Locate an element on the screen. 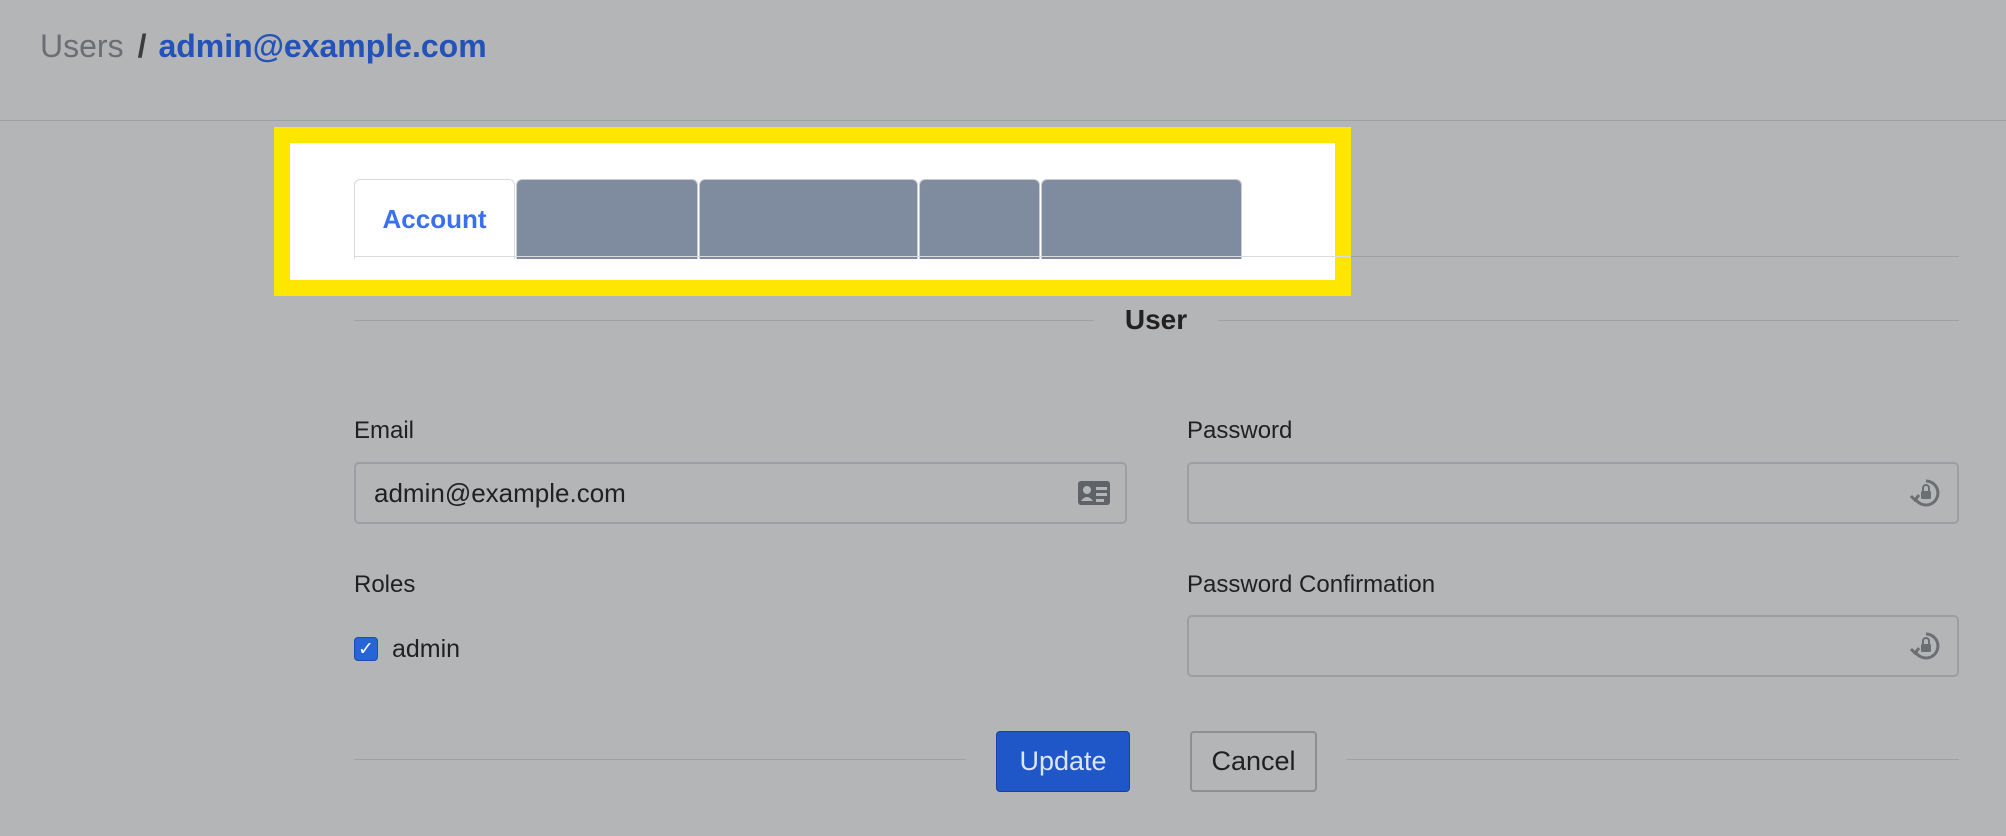  section-title: User is located at coordinates (1156, 319).